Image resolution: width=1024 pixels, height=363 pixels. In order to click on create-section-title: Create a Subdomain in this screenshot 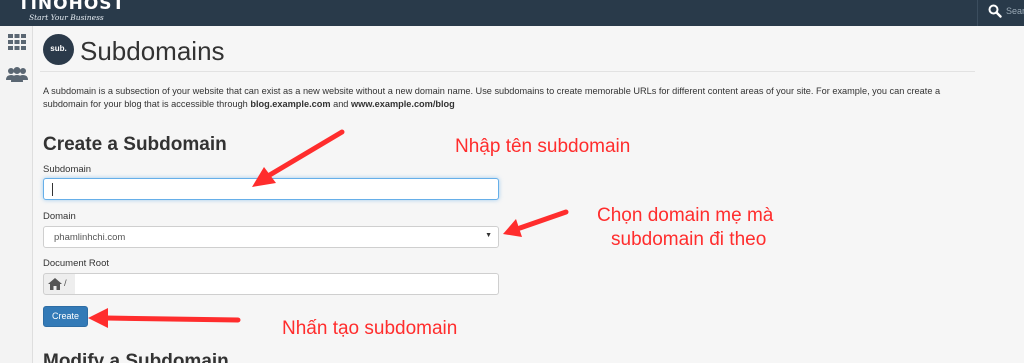, I will do `click(135, 144)`.